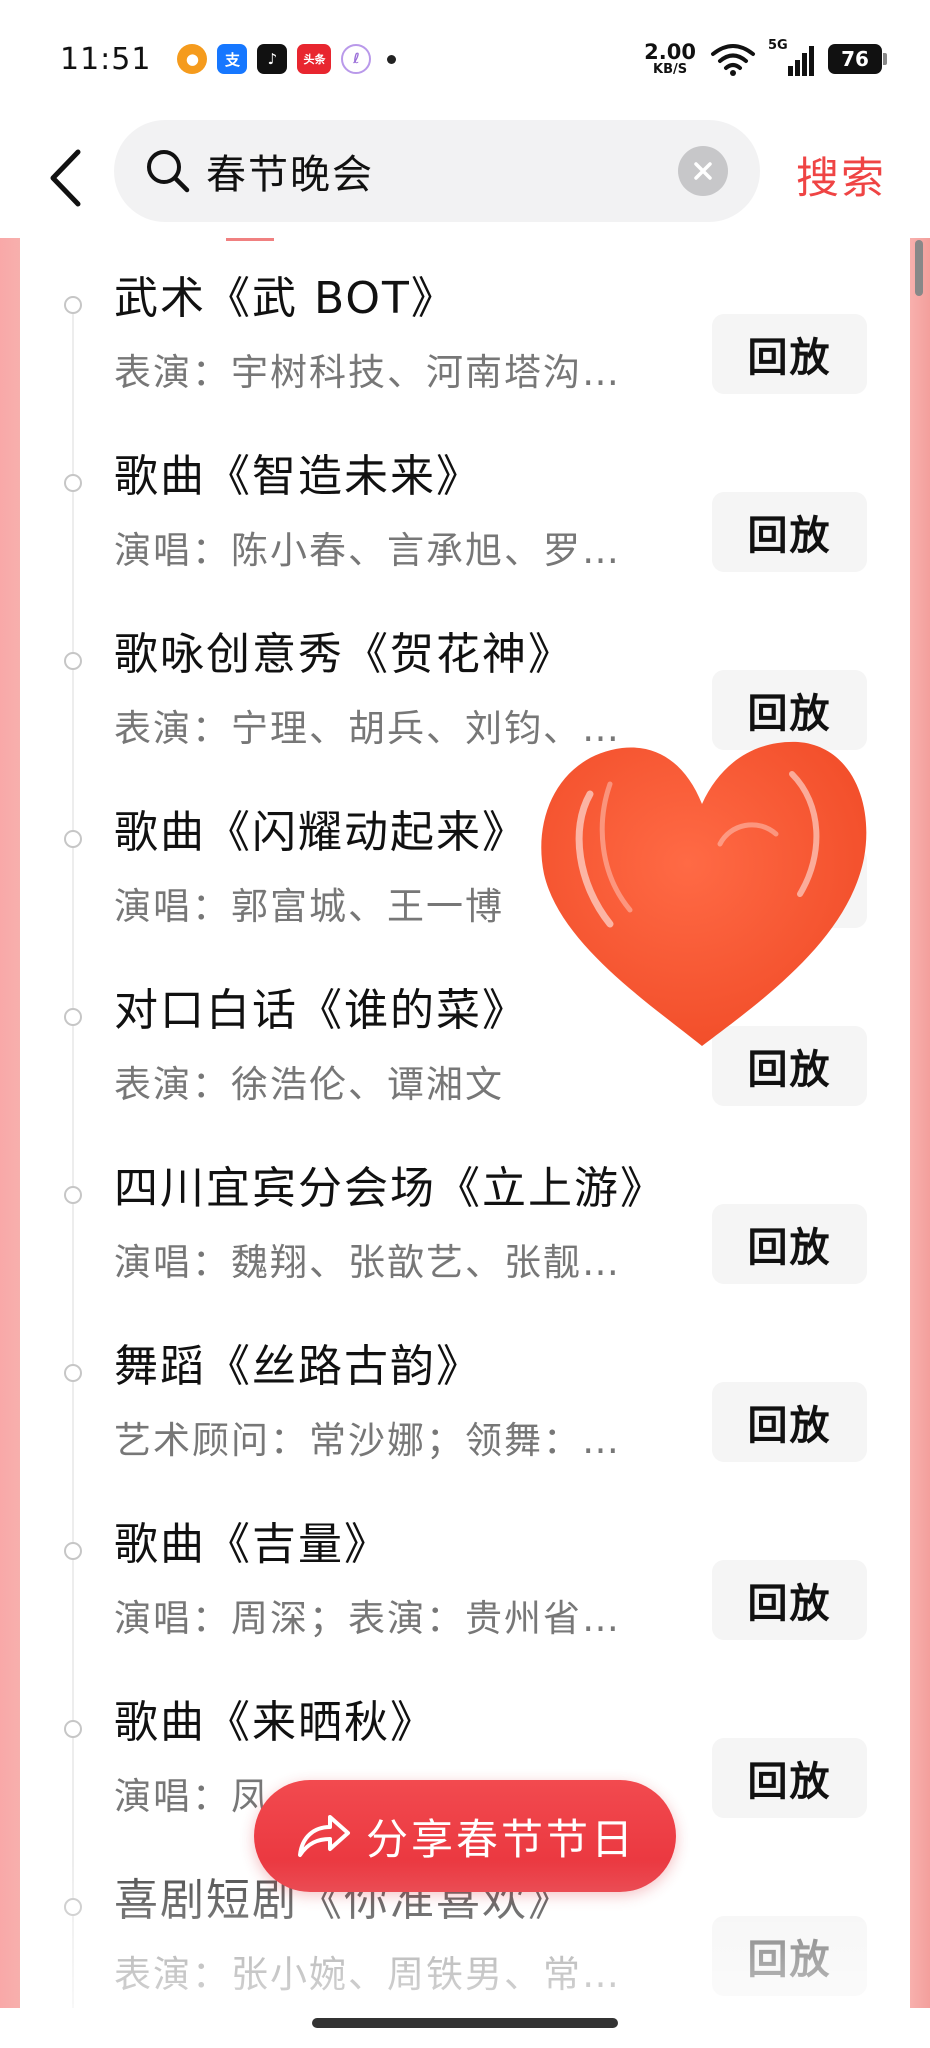 Image resolution: width=930 pixels, height=2048 pixels. I want to click on share-arrow-icon, so click(323, 1836).